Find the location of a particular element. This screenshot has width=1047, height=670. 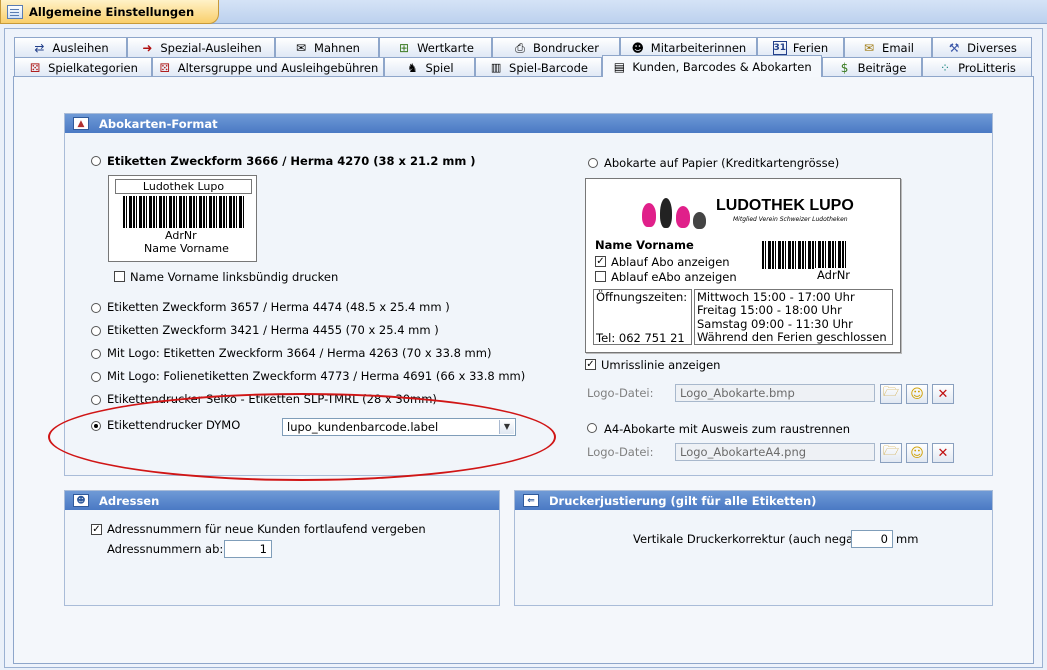

radio-dymo is located at coordinates (96, 426).